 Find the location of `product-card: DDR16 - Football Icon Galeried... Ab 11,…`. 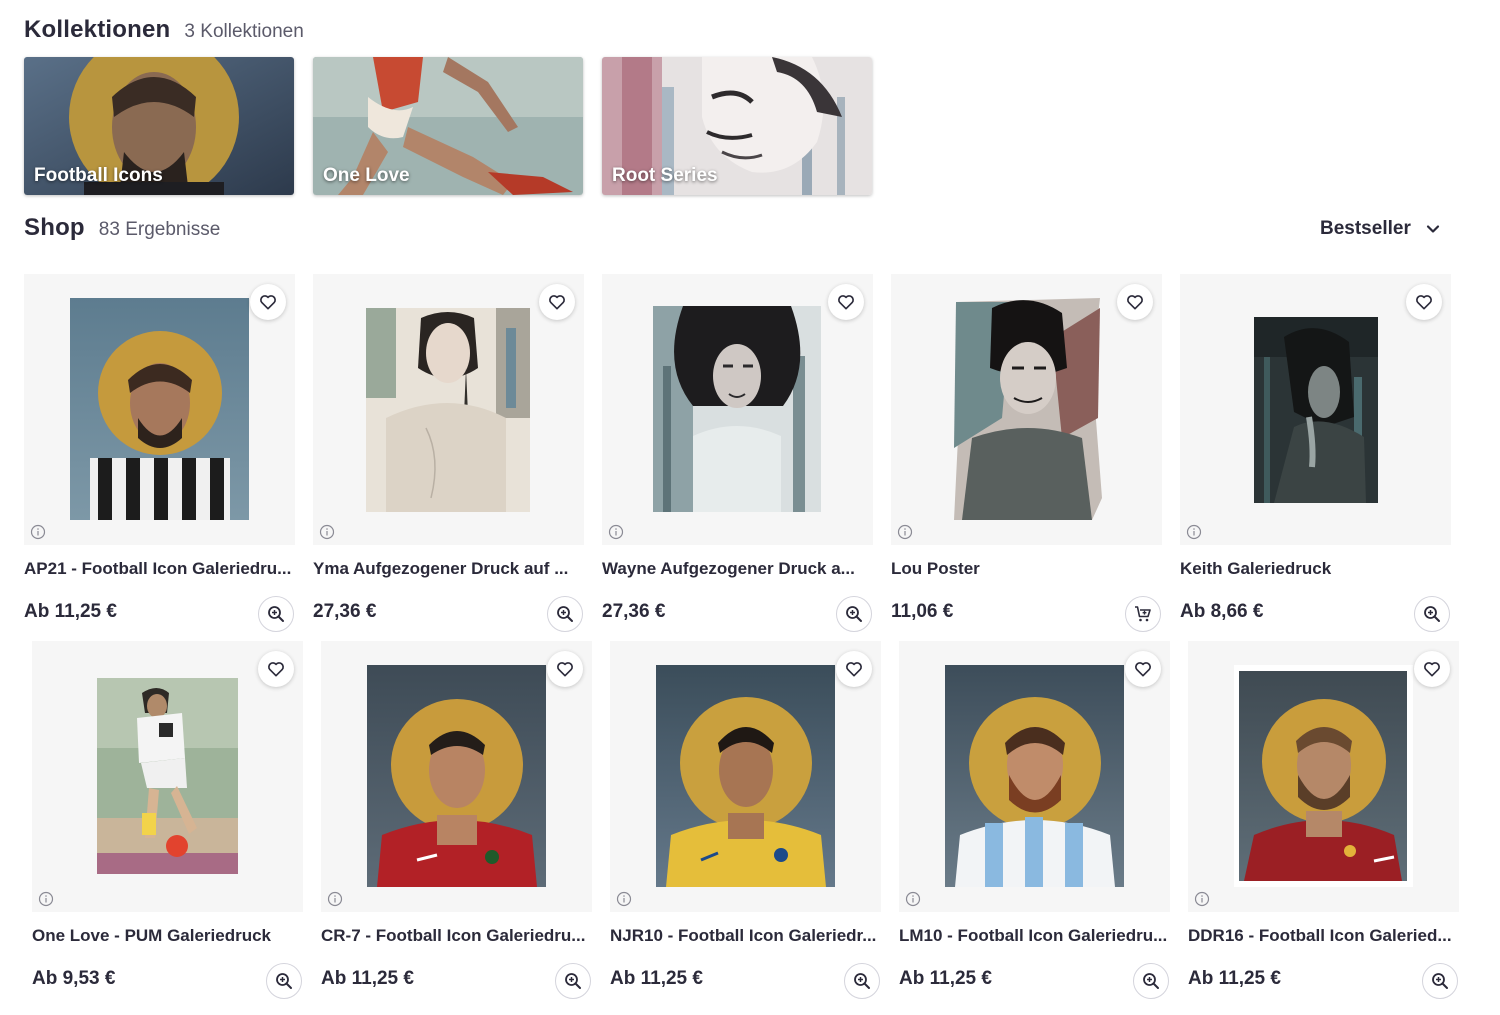

product-card: DDR16 - Football Icon Galeried... Ab 11,… is located at coordinates (1323, 820).